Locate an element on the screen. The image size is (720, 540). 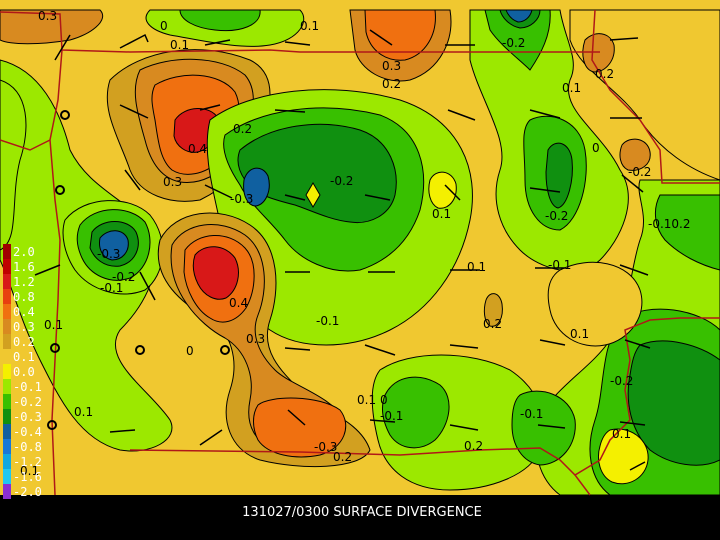
legend-label: -0.4 is located at coordinates (27, 432).